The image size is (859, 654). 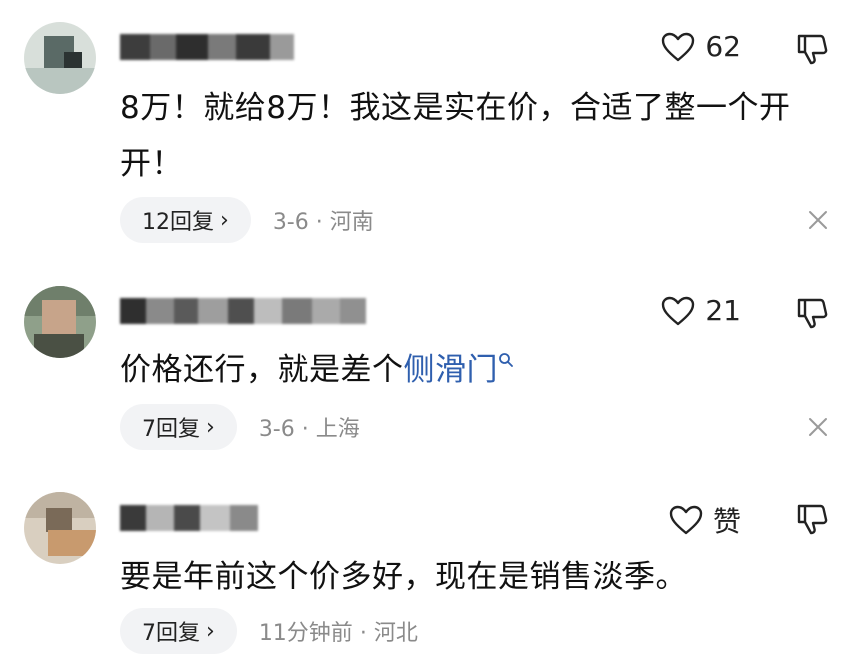 I want to click on comment-text: 8万！就给8万！我这是实在价，合适了整一个开开！, so click(x=455, y=136).